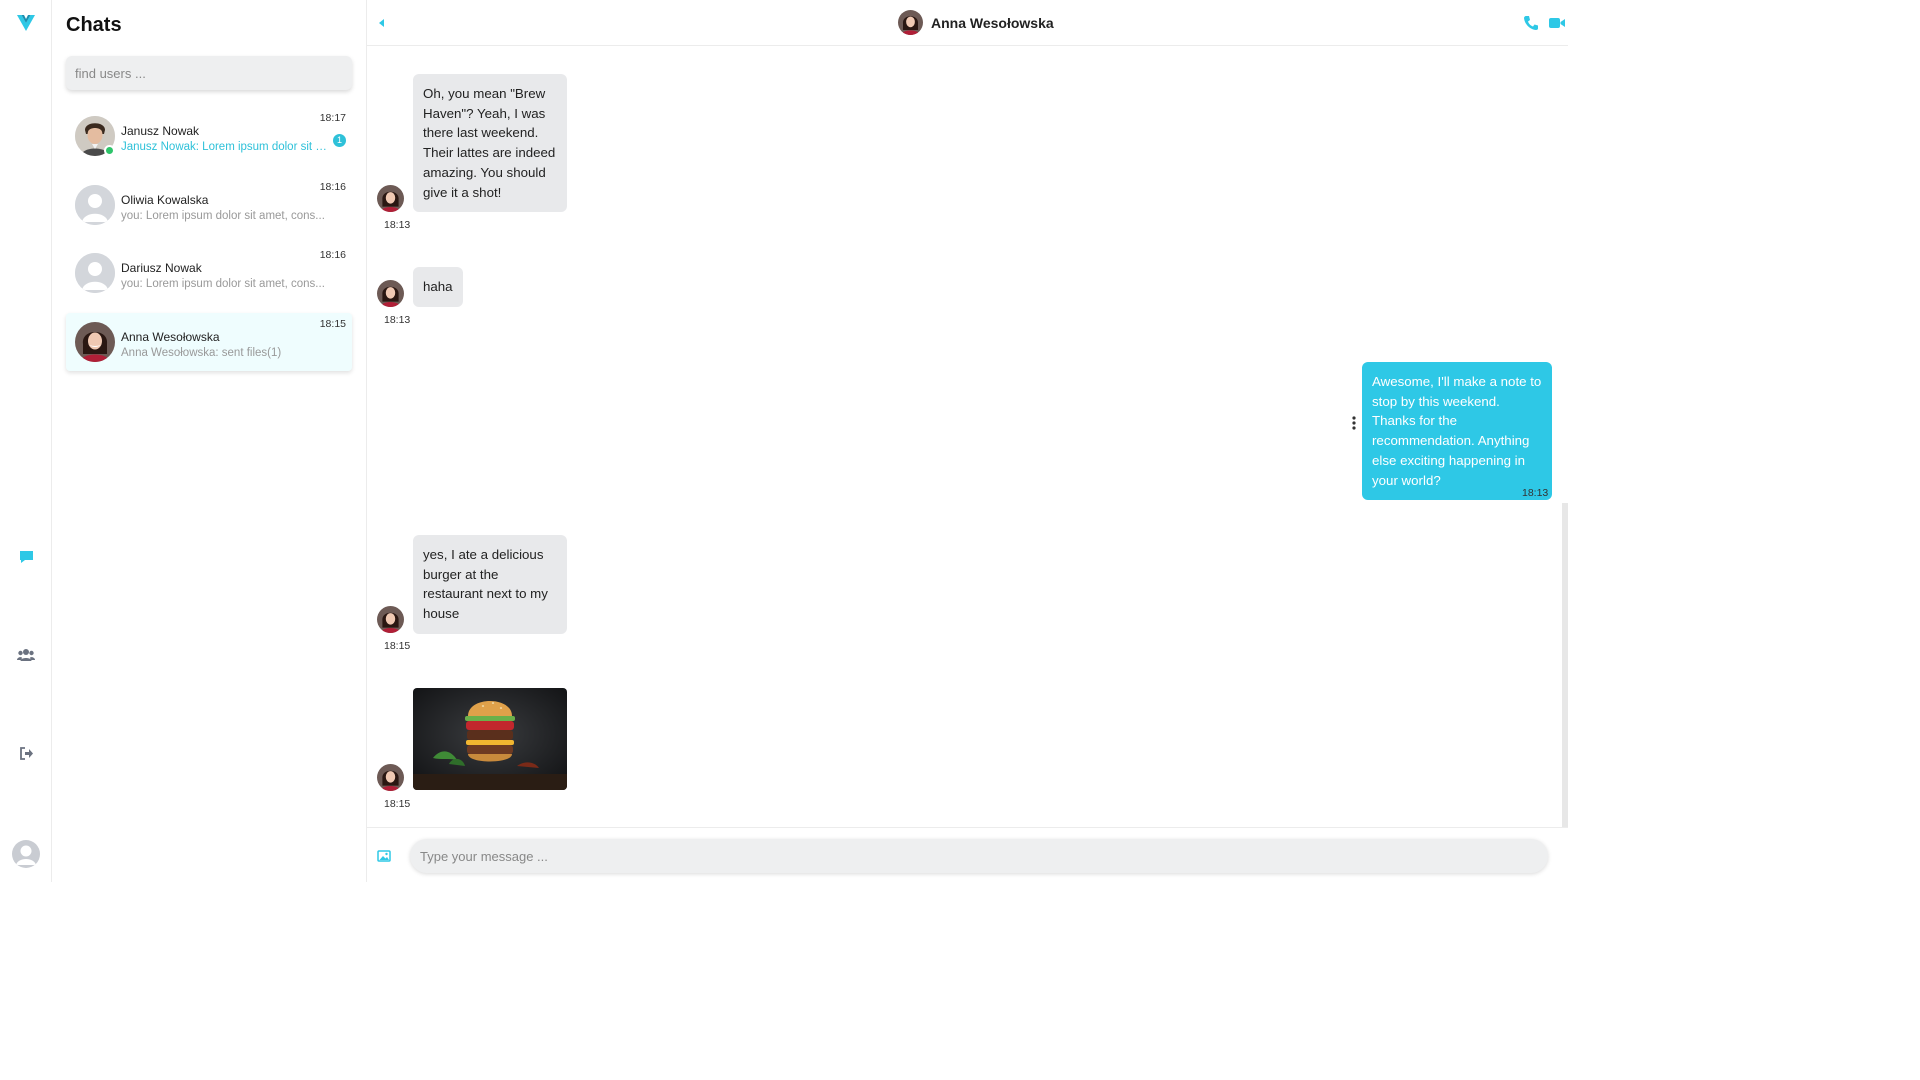 This screenshot has width=1920, height=1080. What do you see at coordinates (26, 557) in the screenshot?
I see `chat-bubble-icon` at bounding box center [26, 557].